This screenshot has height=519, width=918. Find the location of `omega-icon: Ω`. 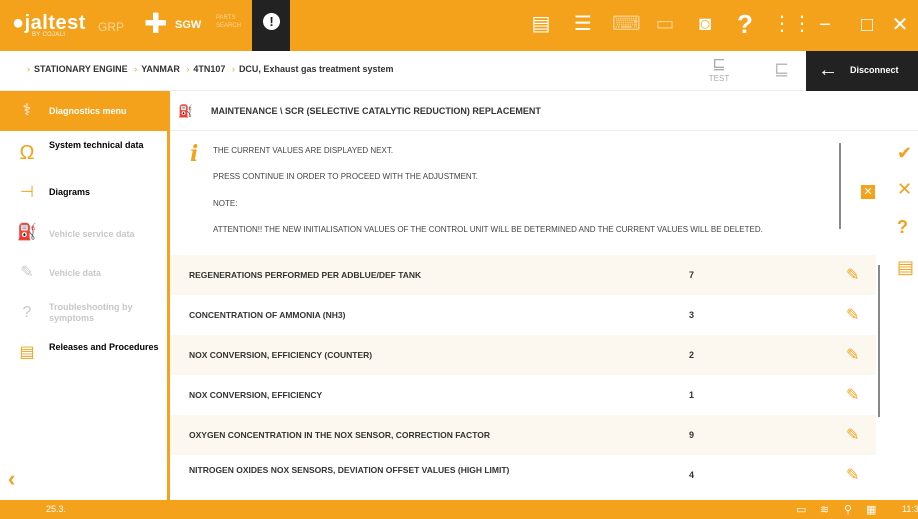

omega-icon: Ω is located at coordinates (27, 153).